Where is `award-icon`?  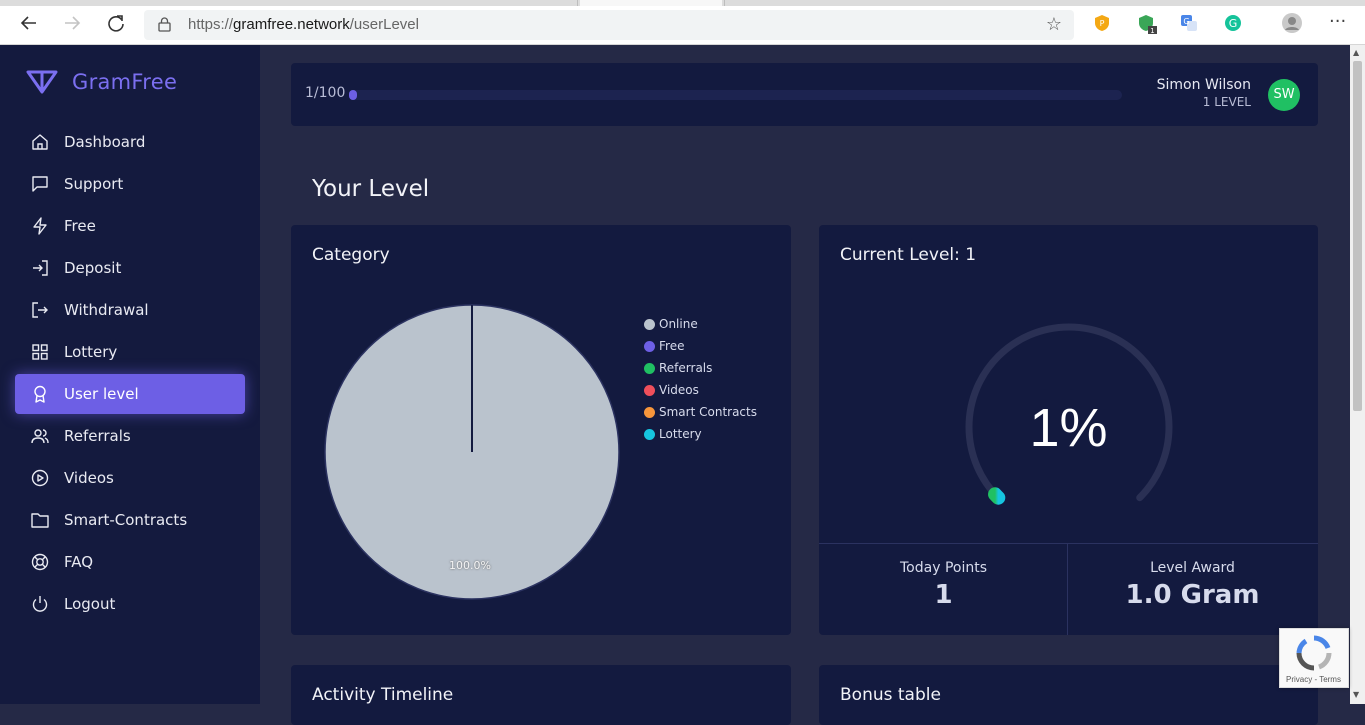 award-icon is located at coordinates (40, 394).